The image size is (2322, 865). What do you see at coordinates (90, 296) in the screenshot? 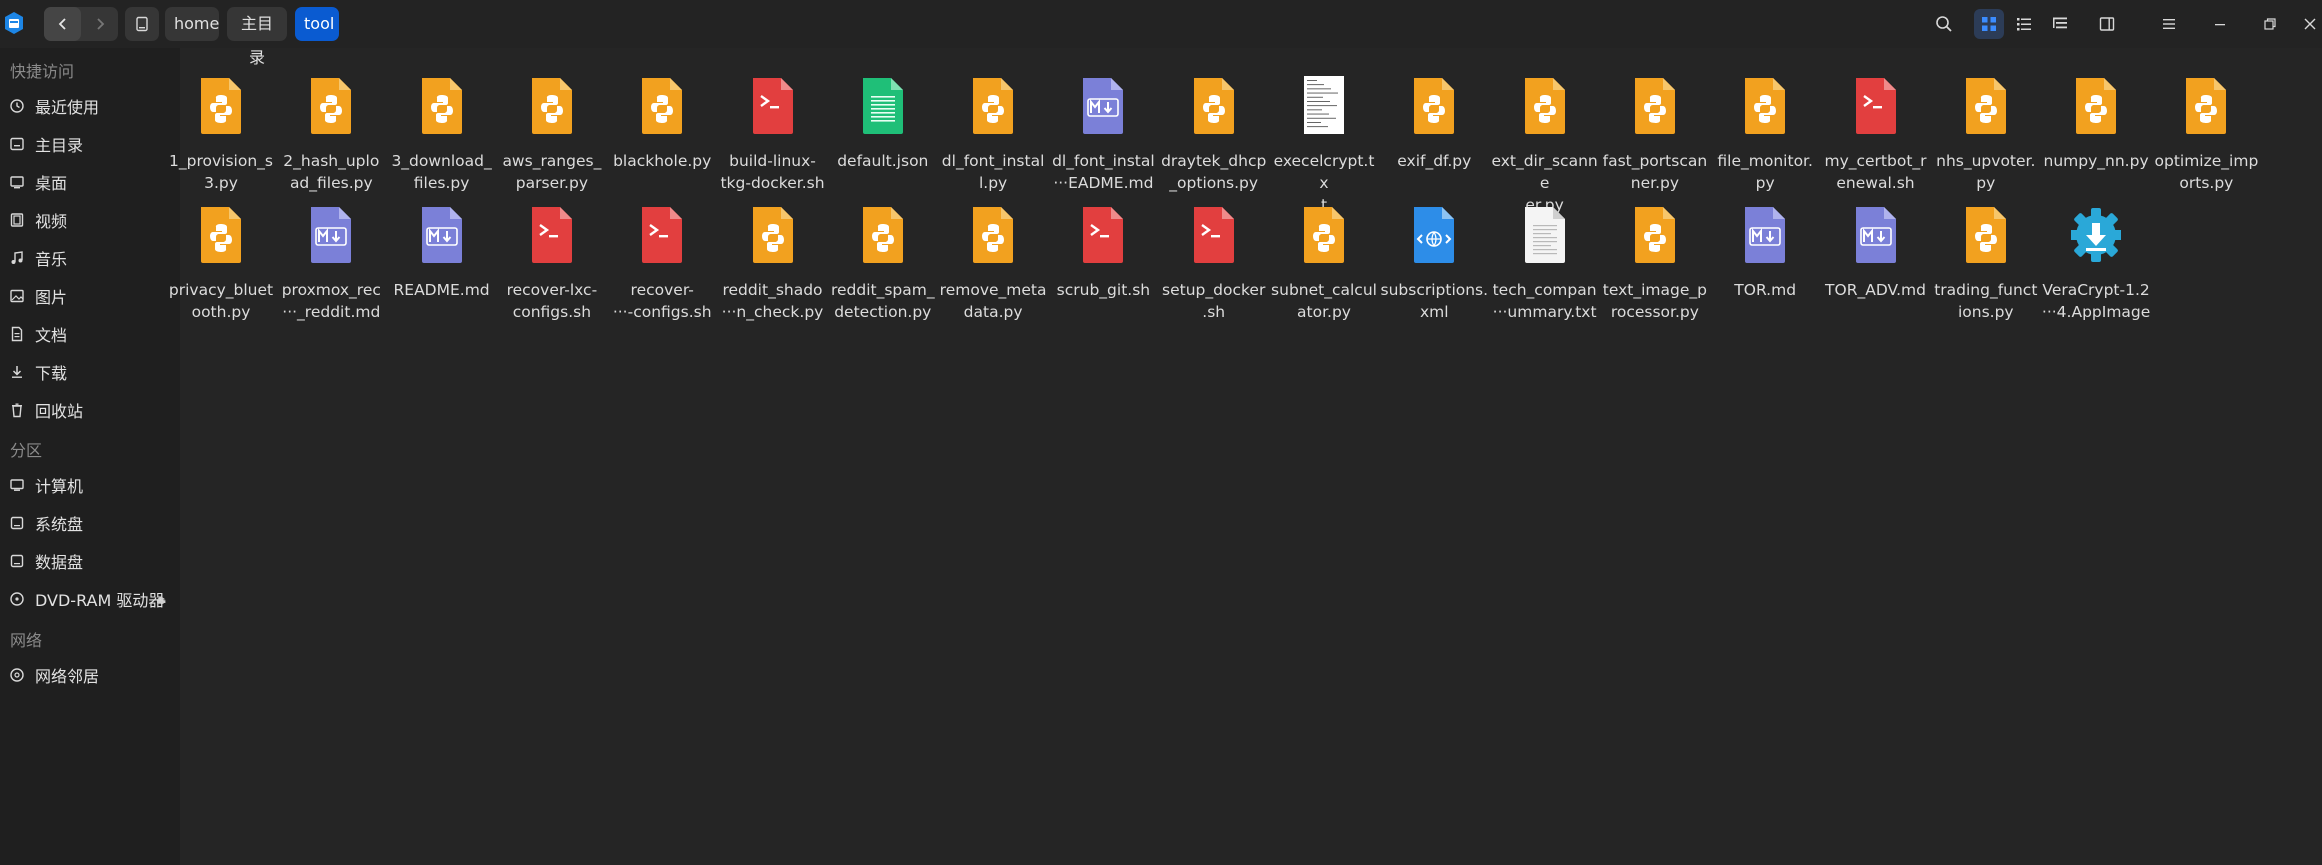
I see `sidebar-item-pictures: 图片` at bounding box center [90, 296].